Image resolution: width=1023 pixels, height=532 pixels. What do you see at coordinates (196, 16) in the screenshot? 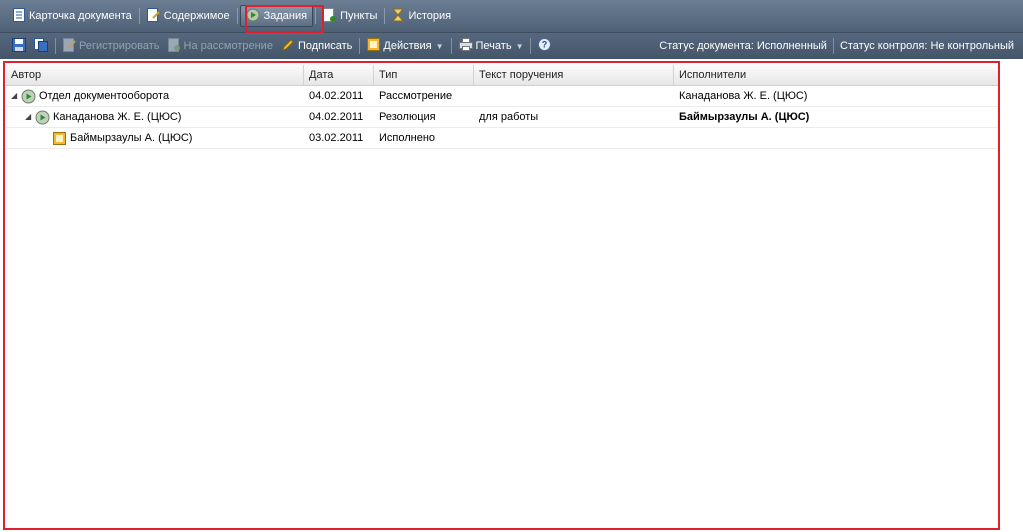
I see `tab-label: Содержимое` at bounding box center [196, 16].